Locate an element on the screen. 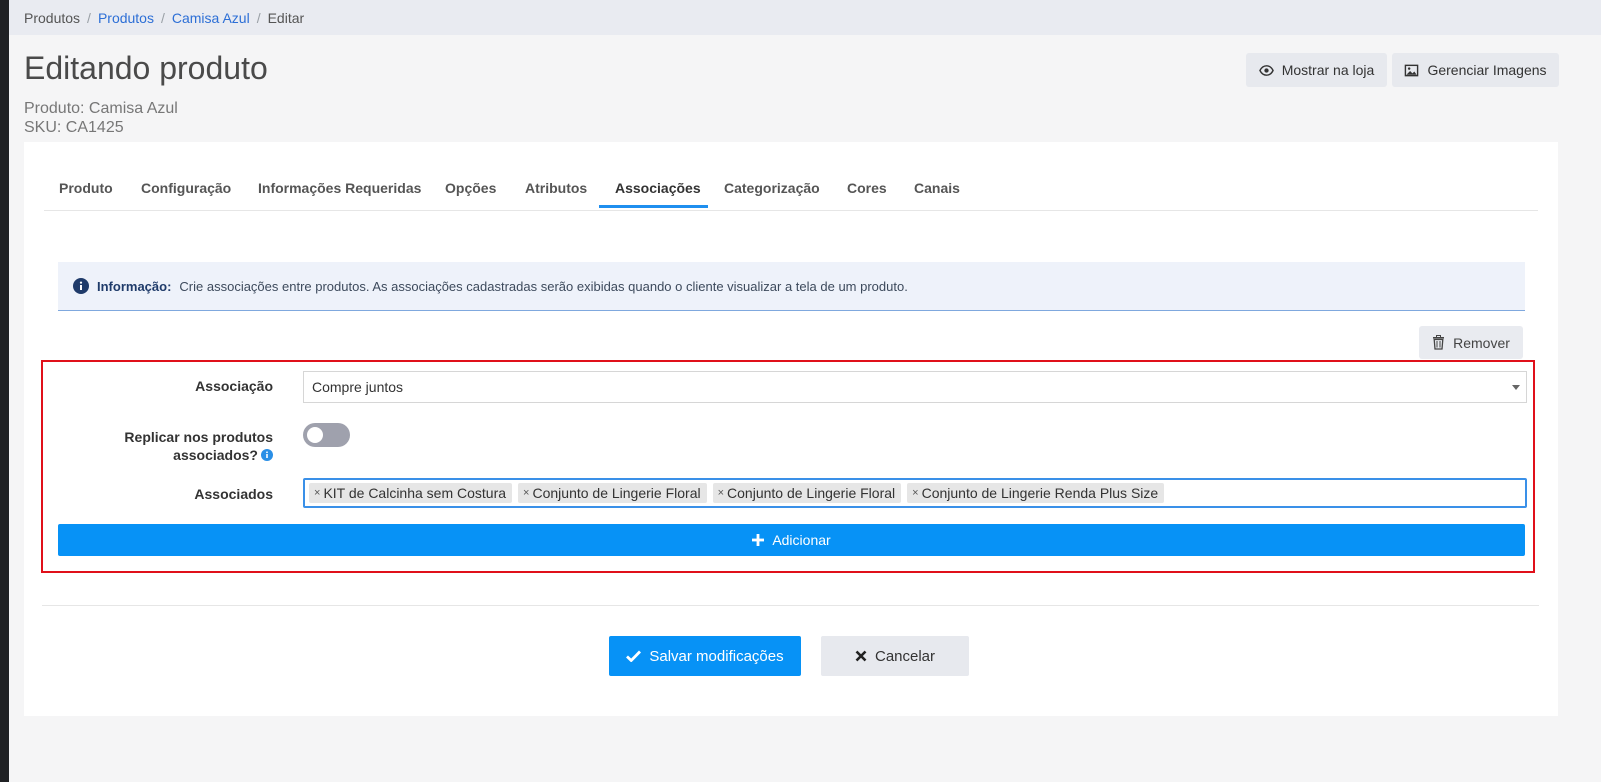 The image size is (1601, 782). cancel-label: Cancelar is located at coordinates (905, 656).